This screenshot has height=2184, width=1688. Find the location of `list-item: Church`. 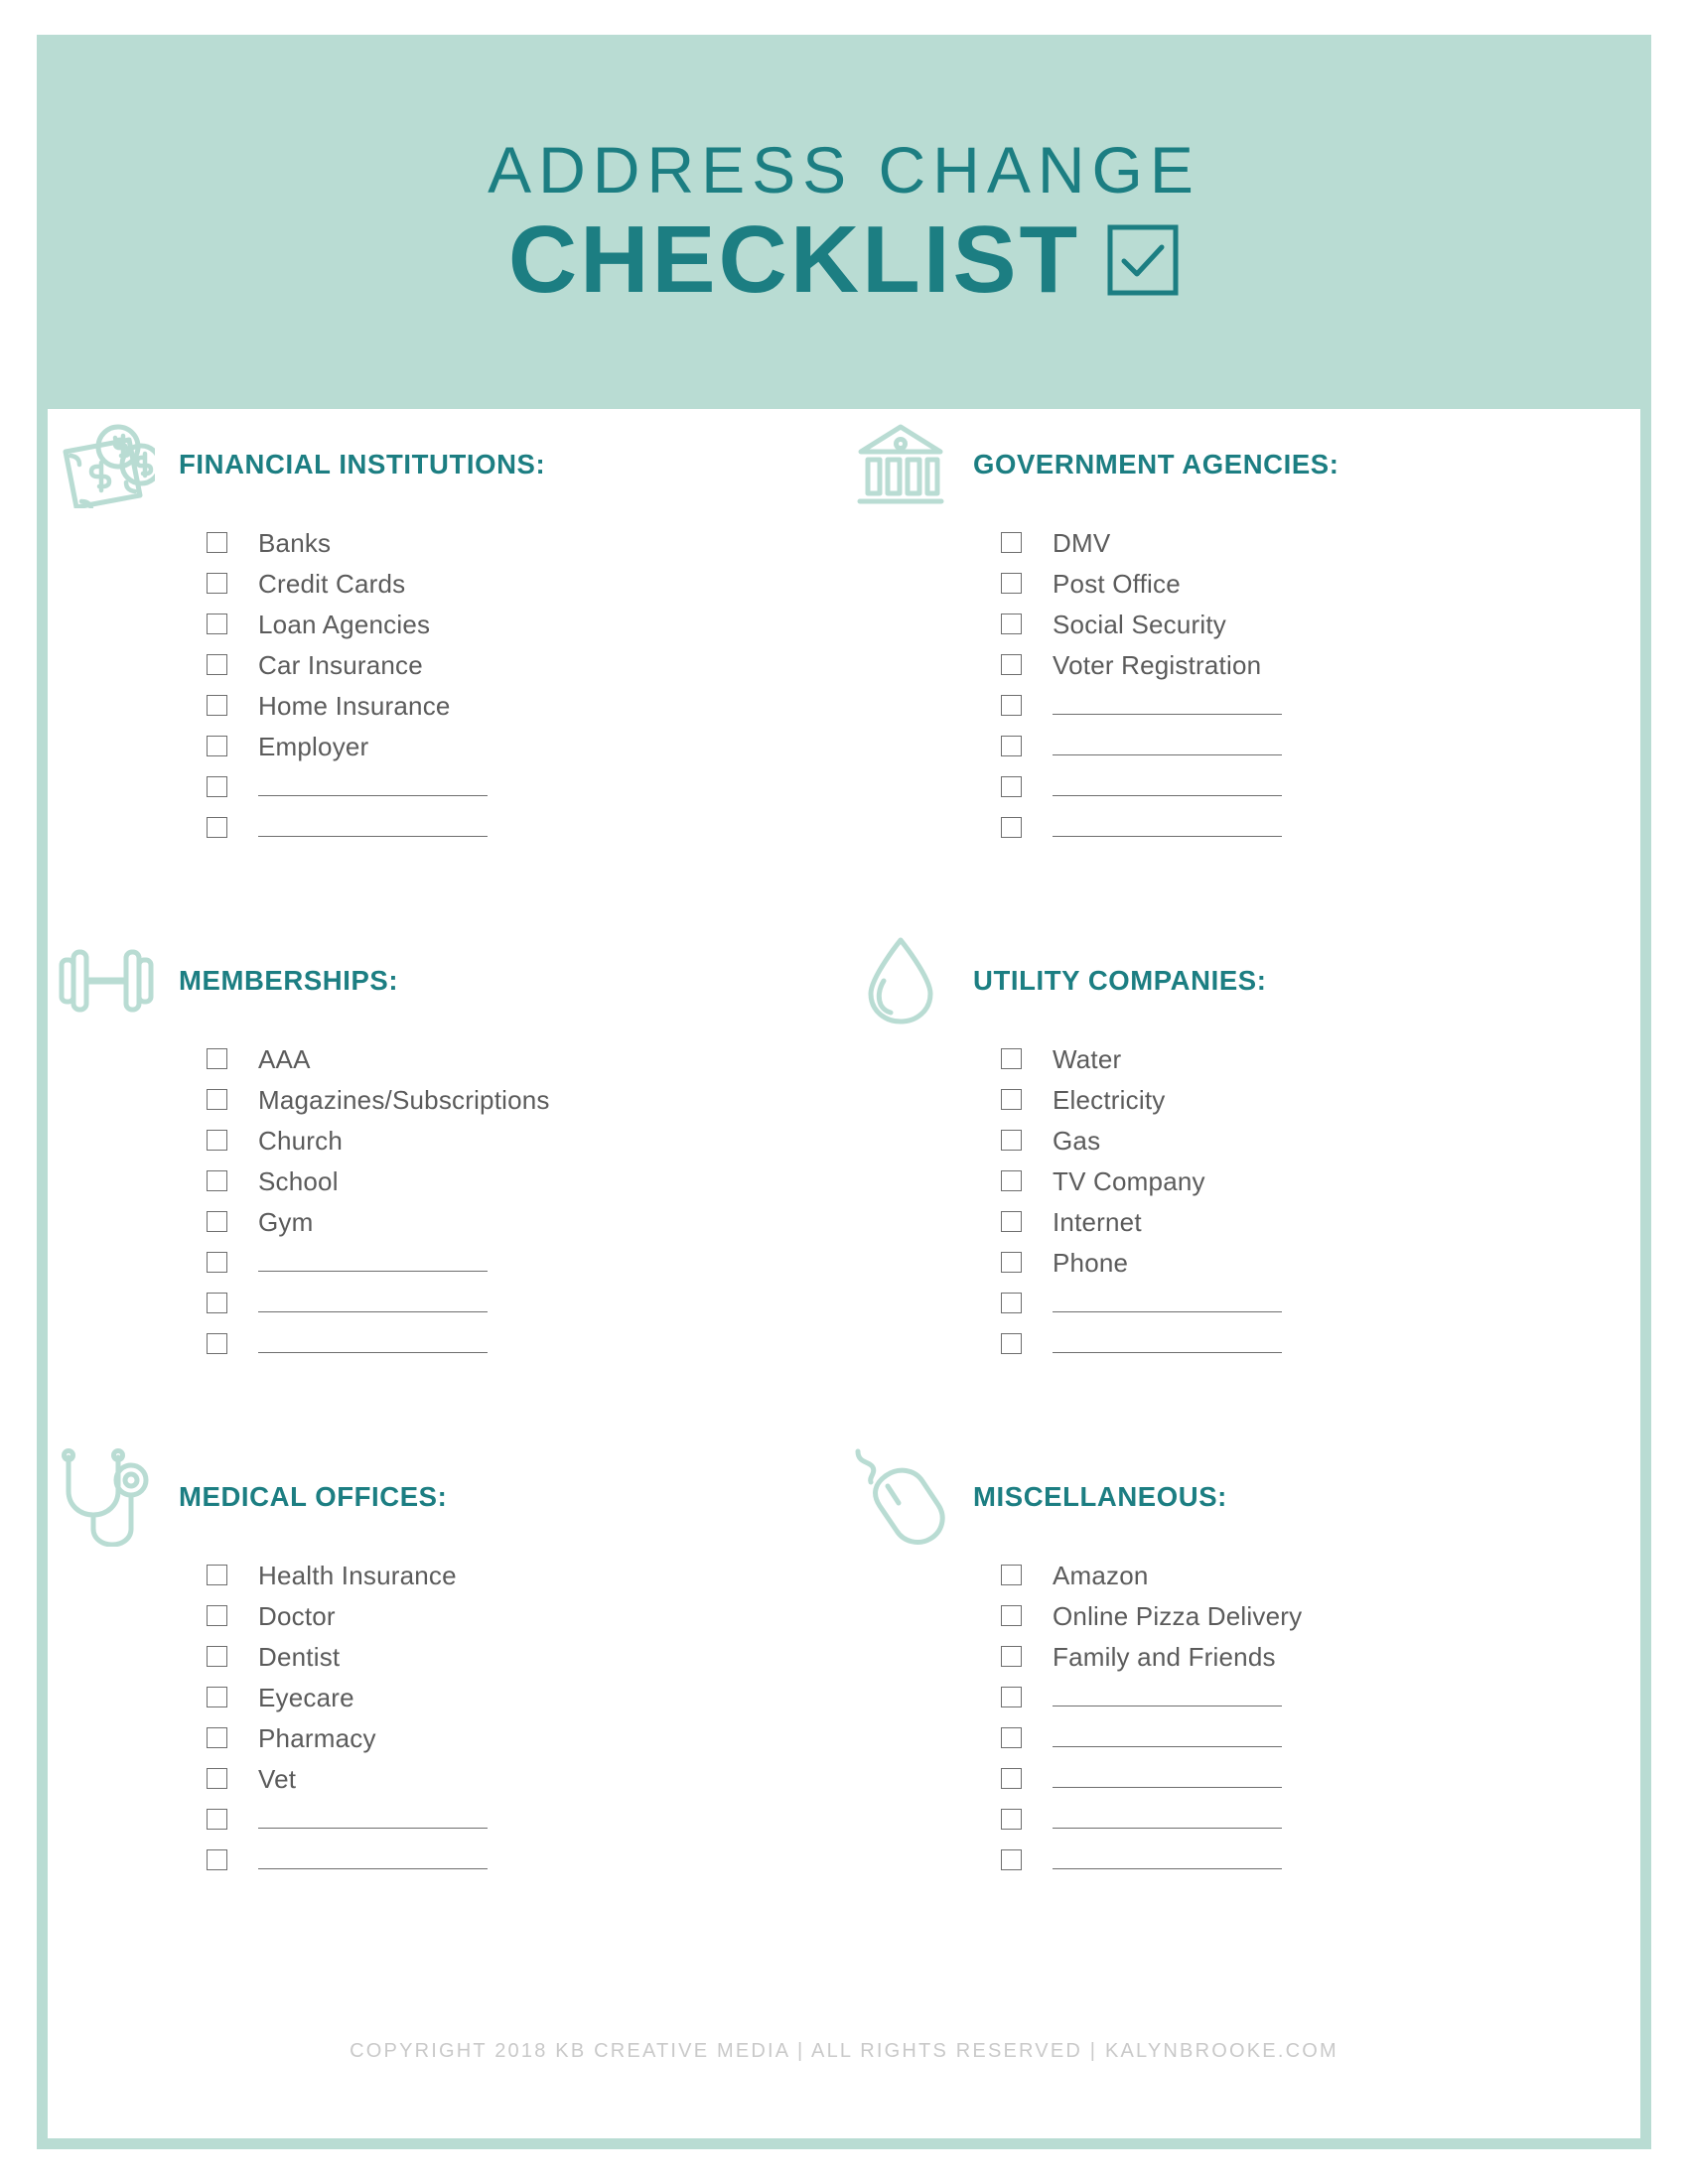

list-item: Church is located at coordinates (524, 1140).